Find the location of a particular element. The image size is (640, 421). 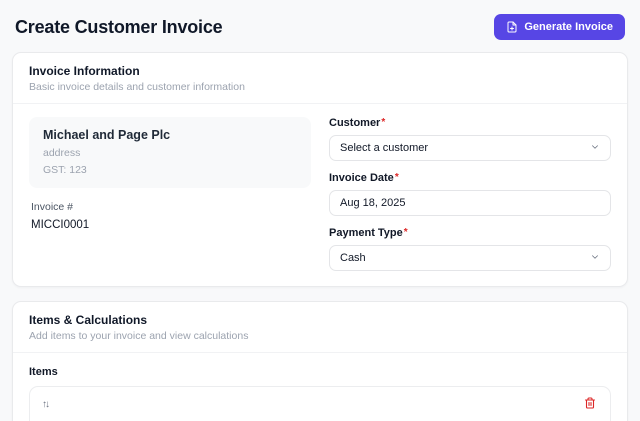

invoice-number-block: Invoice # MICCI0001 is located at coordinates (170, 216).